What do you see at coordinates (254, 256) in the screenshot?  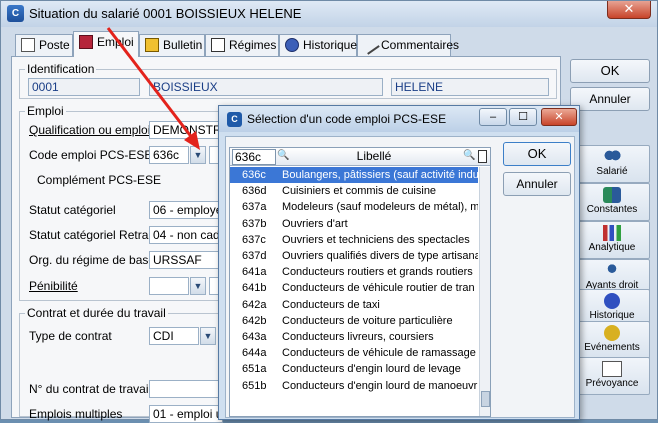 I see `row-code: 637d` at bounding box center [254, 256].